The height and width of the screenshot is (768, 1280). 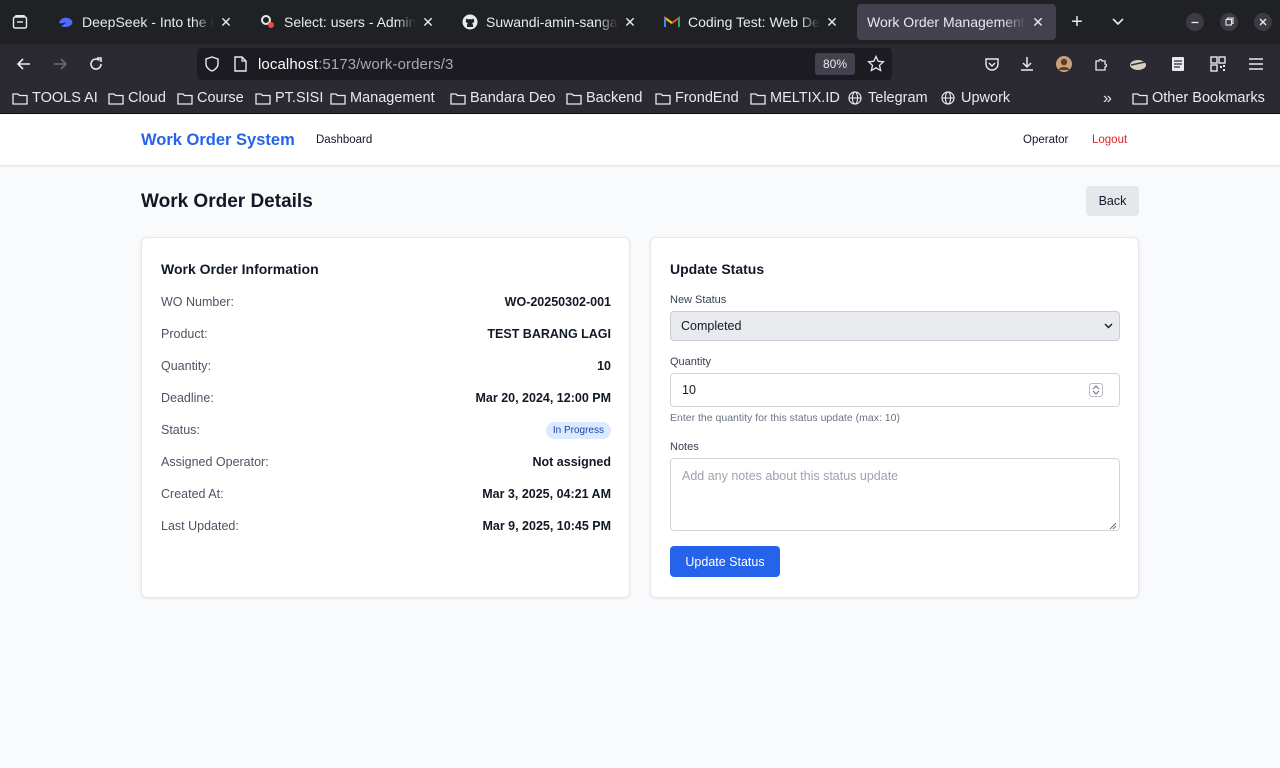 I want to click on forward-arrow-icon, so click(x=60, y=64).